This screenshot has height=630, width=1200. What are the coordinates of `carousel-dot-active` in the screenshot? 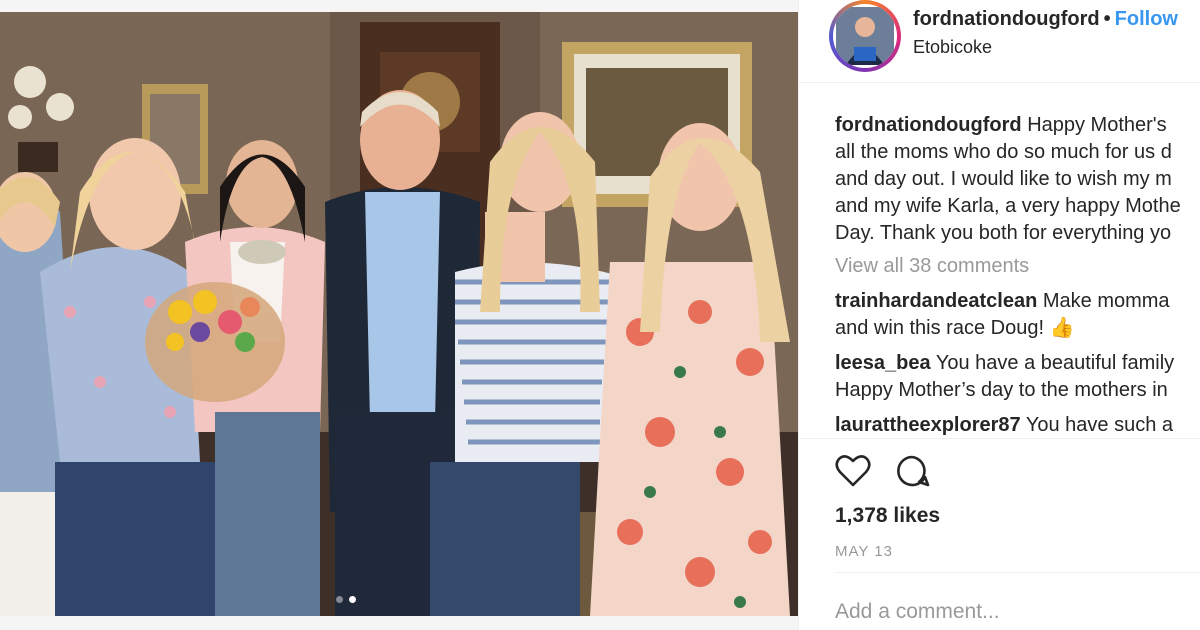 It's located at (352, 599).